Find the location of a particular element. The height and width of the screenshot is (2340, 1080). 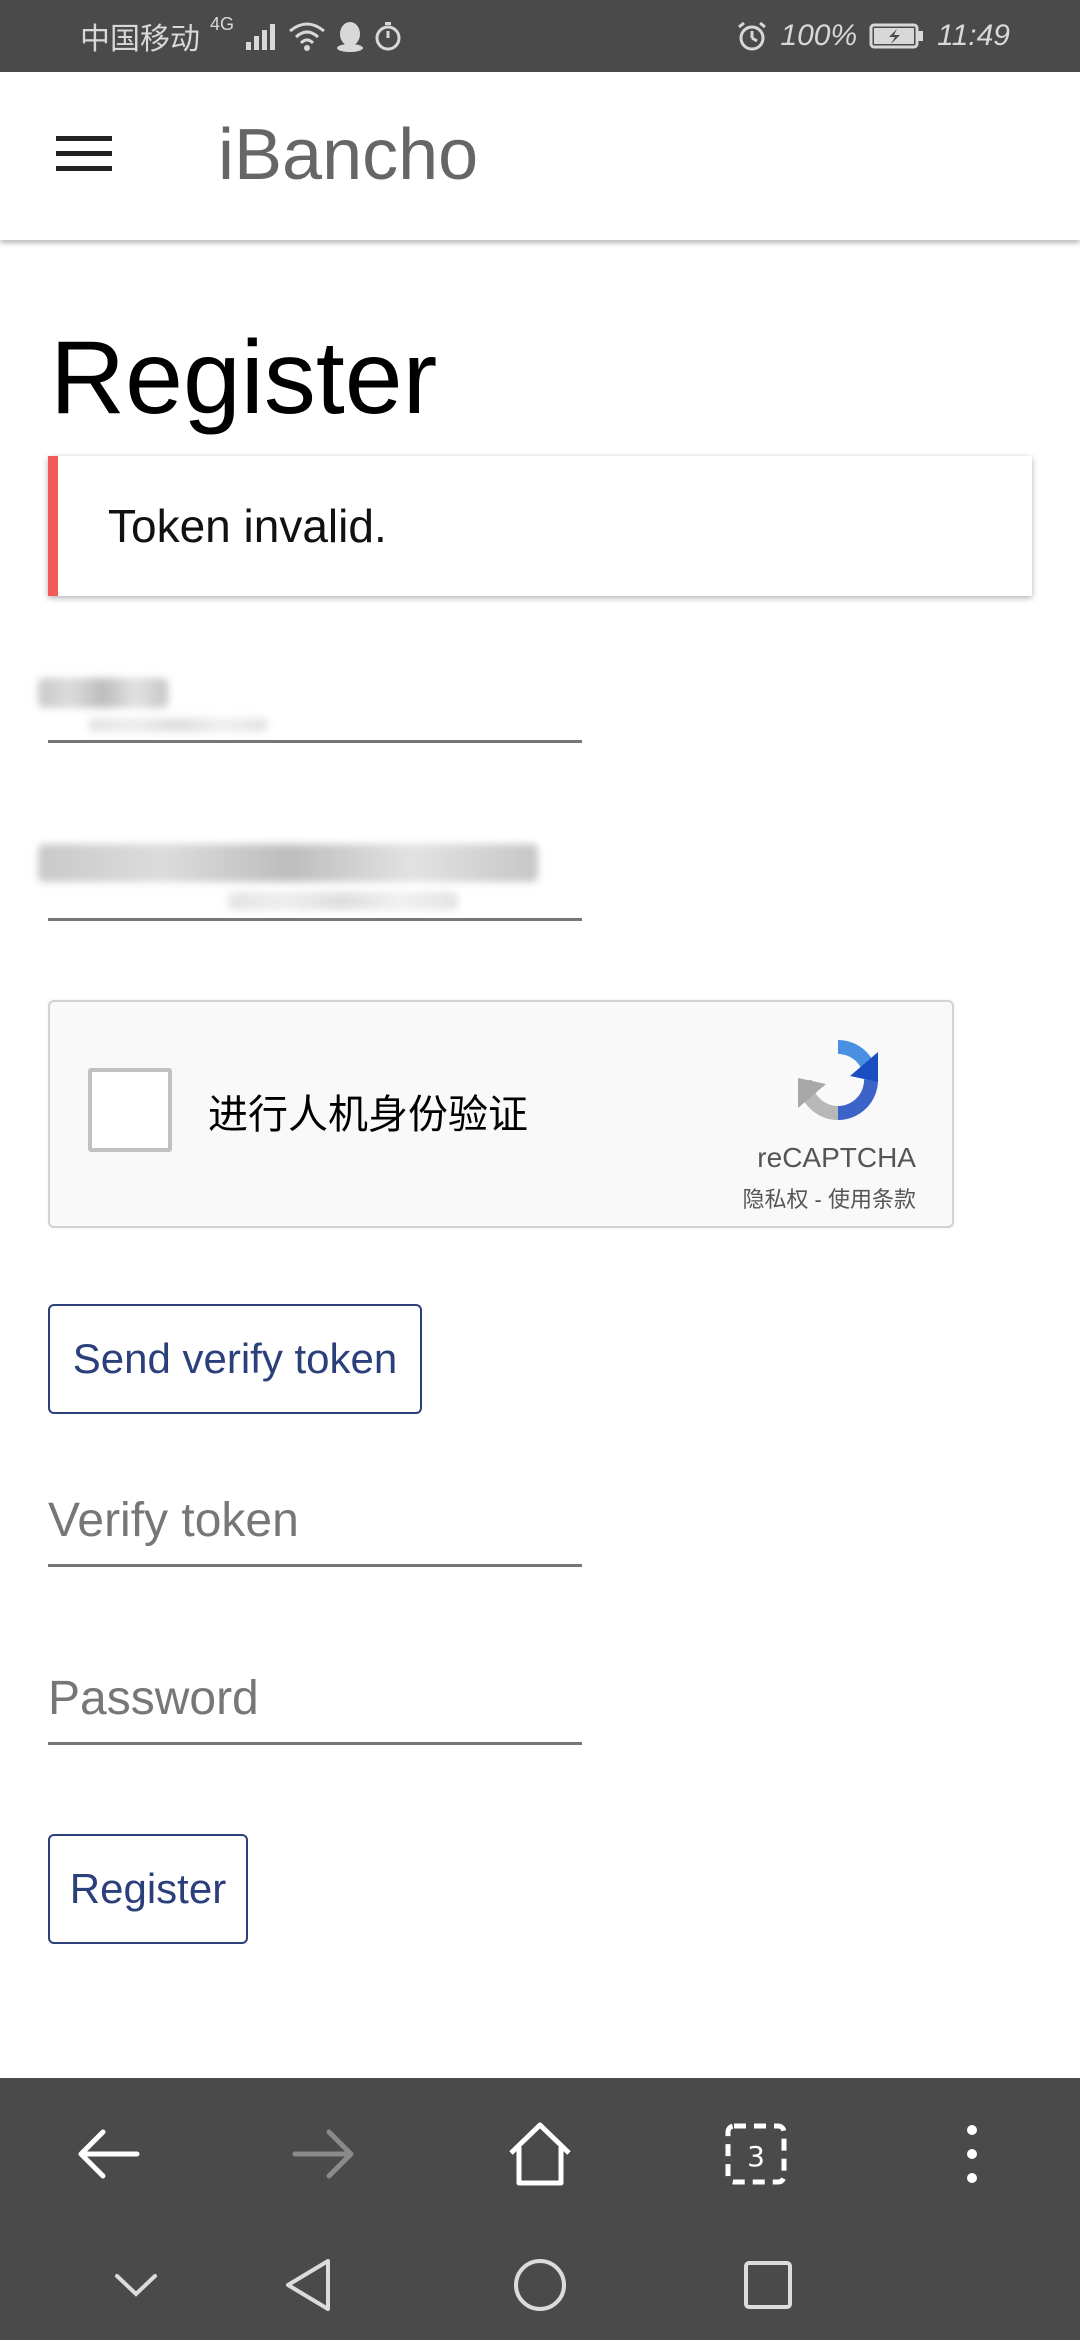

recaptcha-checkbox is located at coordinates (130, 1110).